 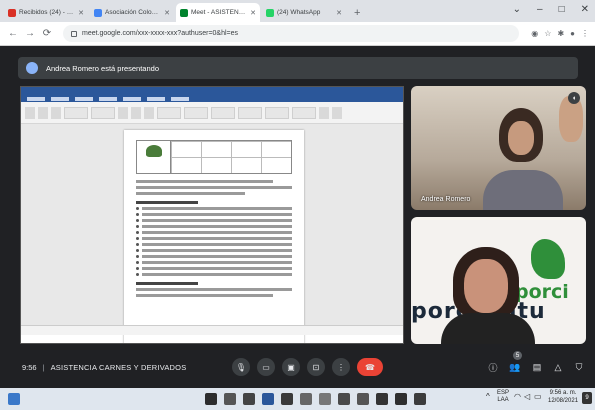 I want to click on task-view-icon, so click(x=211, y=399).